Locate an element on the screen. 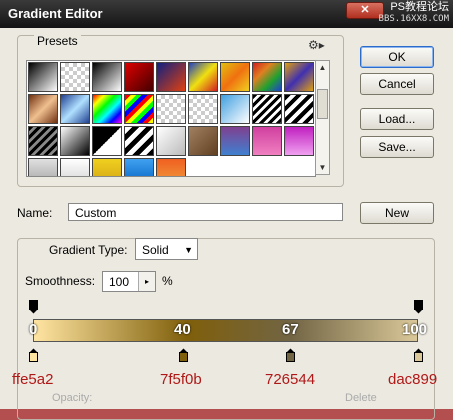 The height and width of the screenshot is (420, 453). chevron-down-icon: ▼ is located at coordinates (188, 250).